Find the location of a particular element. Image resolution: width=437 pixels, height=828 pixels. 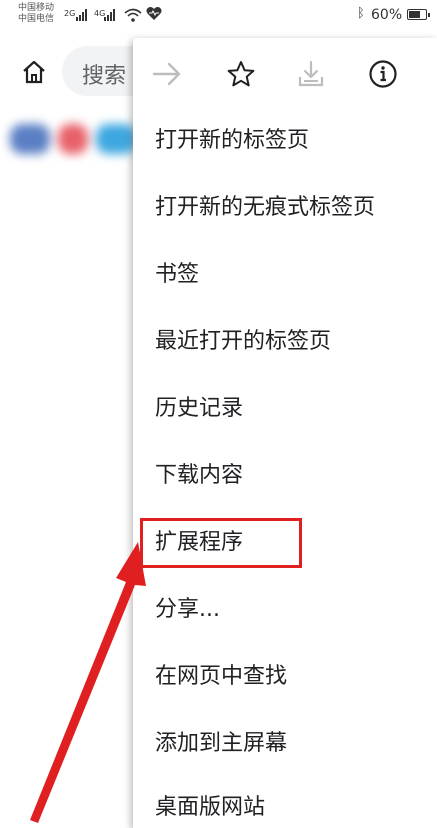

menu-item-find-in-page: 在网页中查找 is located at coordinates (221, 677).